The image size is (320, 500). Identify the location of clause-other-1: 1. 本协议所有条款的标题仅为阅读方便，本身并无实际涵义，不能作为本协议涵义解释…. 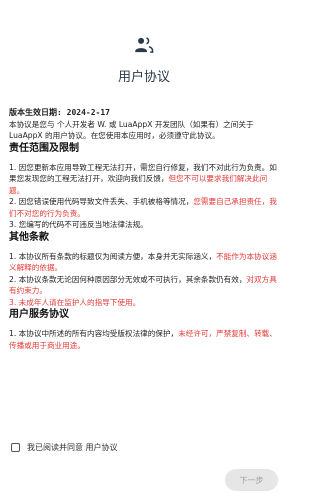
(143, 262).